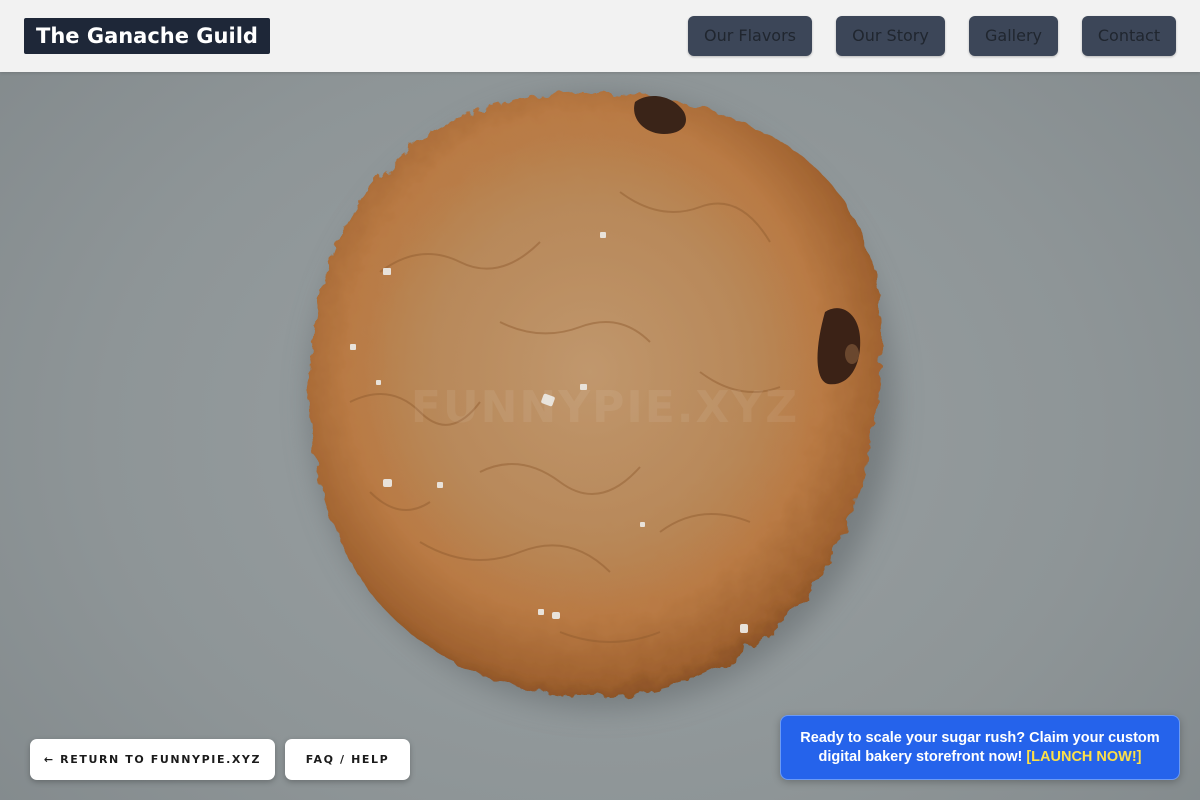 The height and width of the screenshot is (800, 1200). Describe the element at coordinates (890, 36) in the screenshot. I see `nav-our-story-button: Our Story` at that location.